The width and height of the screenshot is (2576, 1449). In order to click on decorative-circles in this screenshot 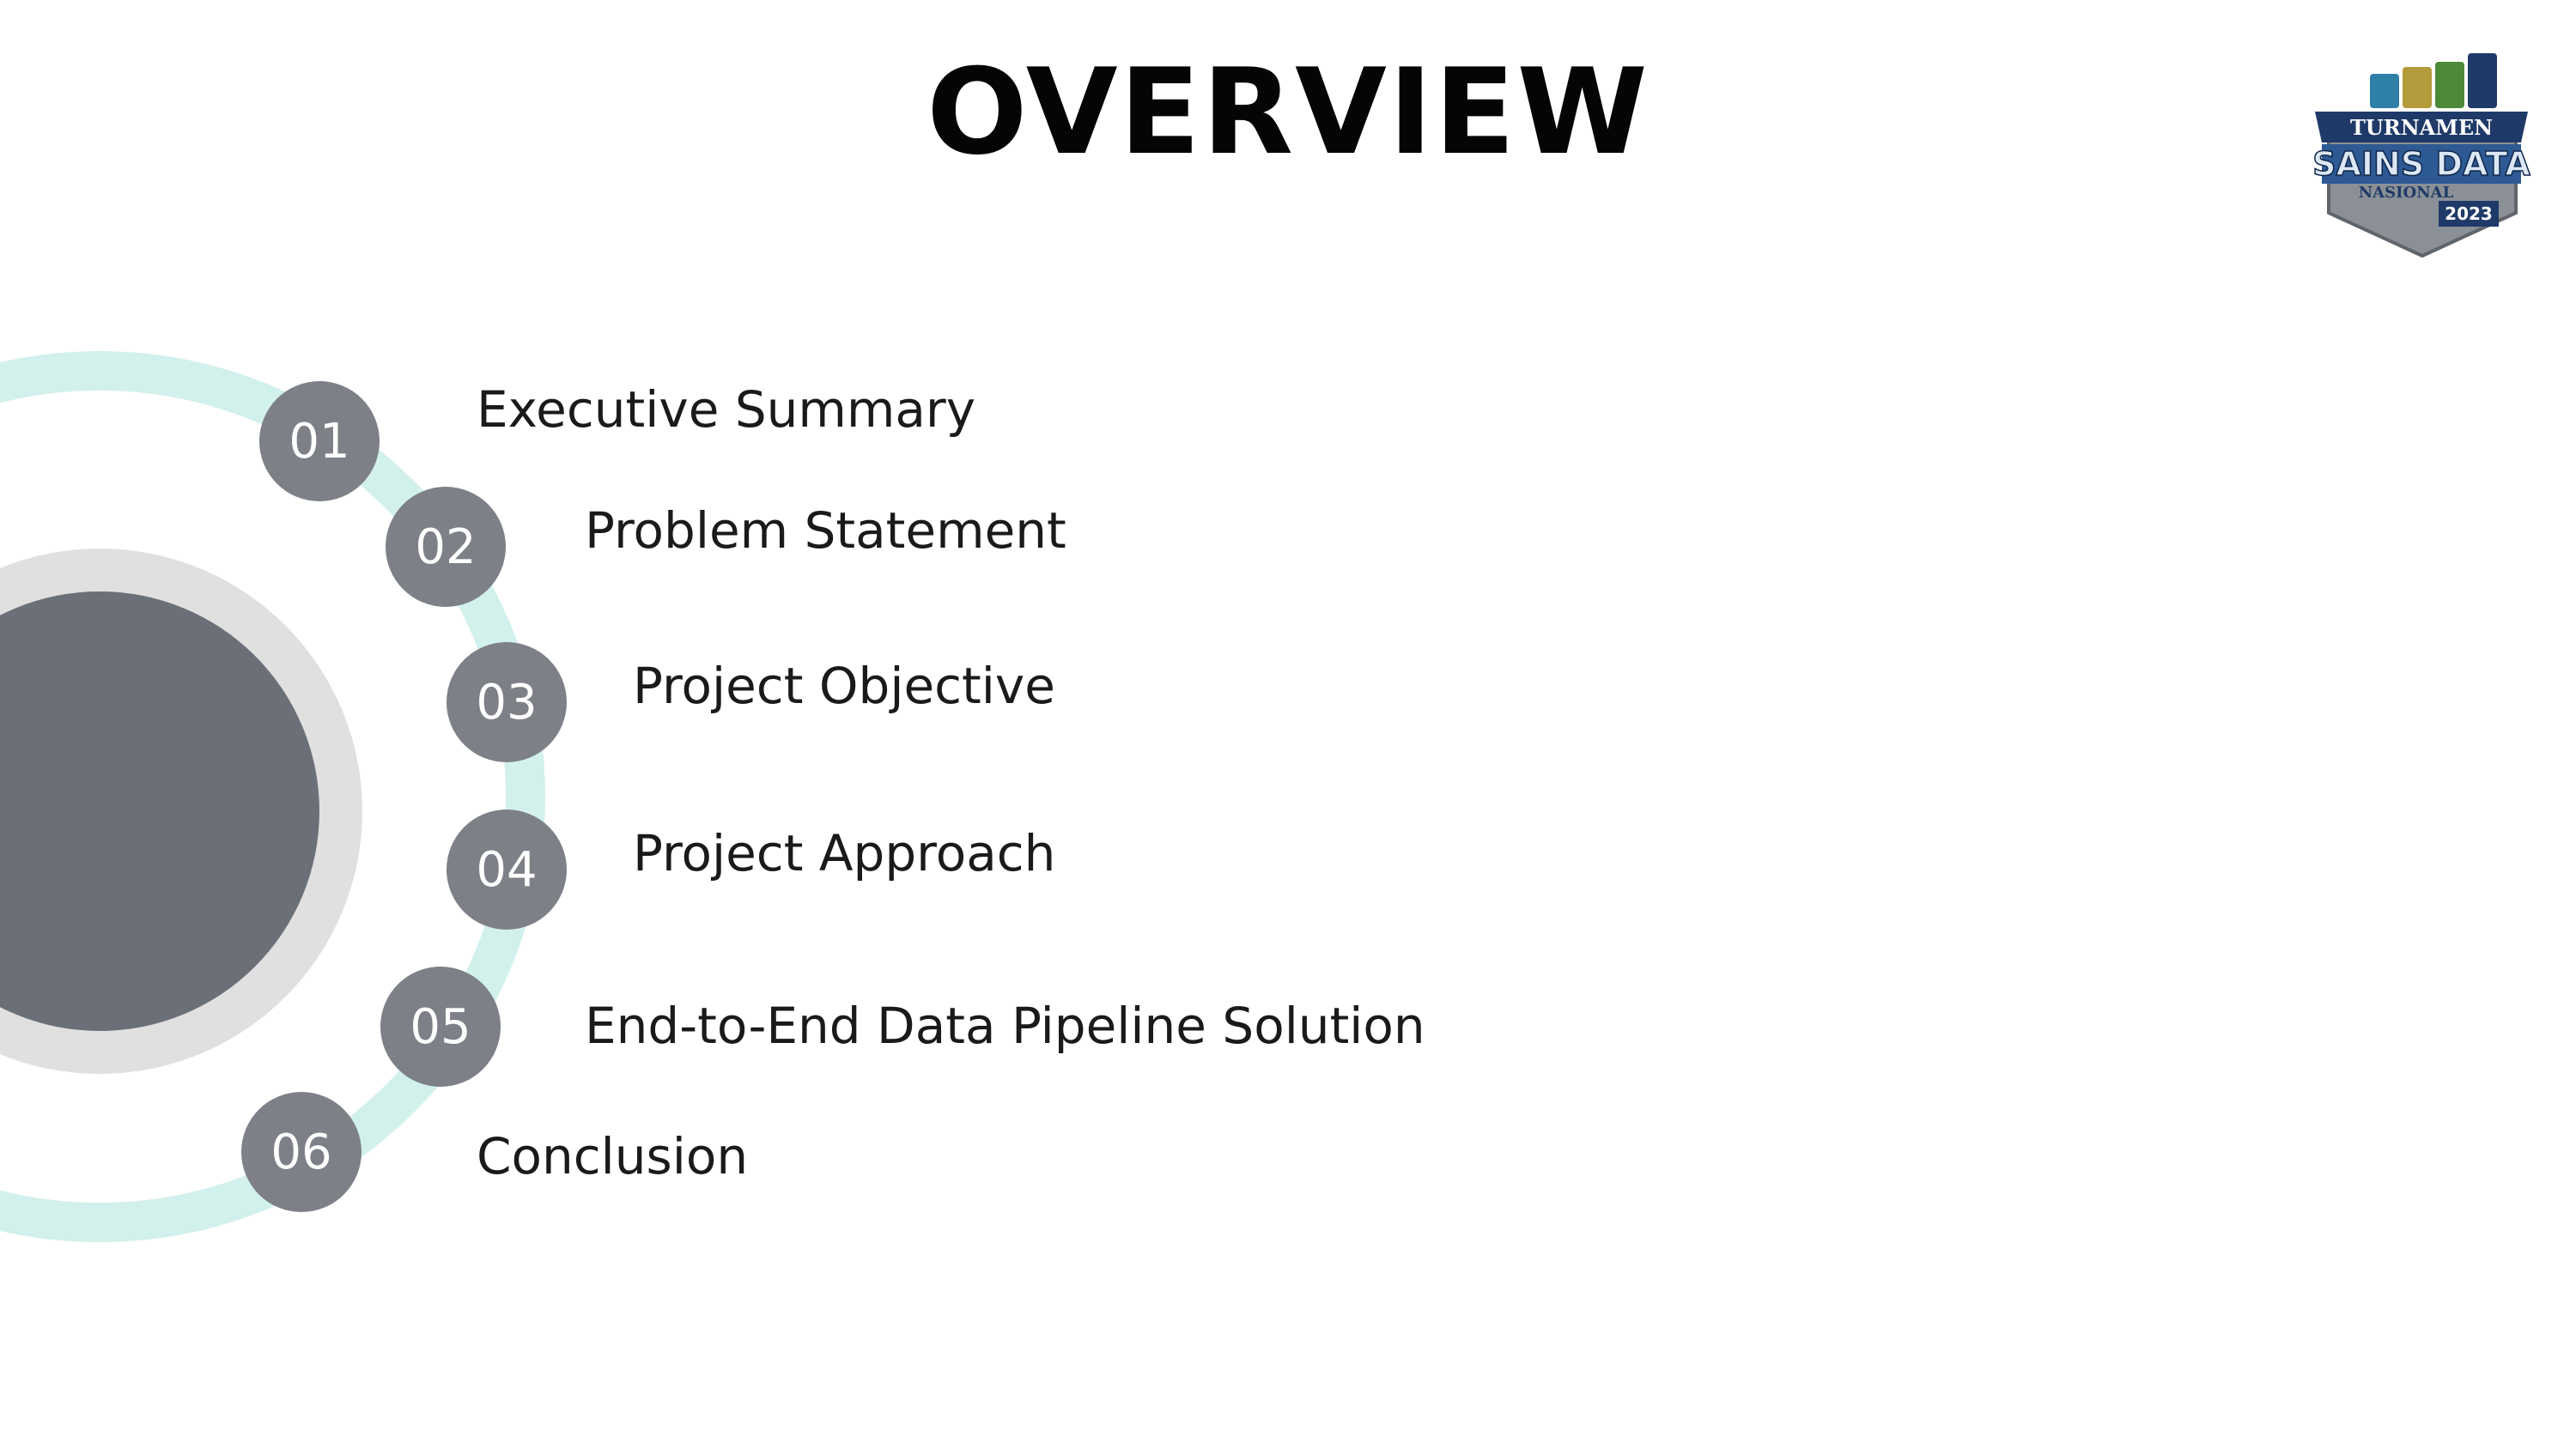, I will do `click(272, 796)`.